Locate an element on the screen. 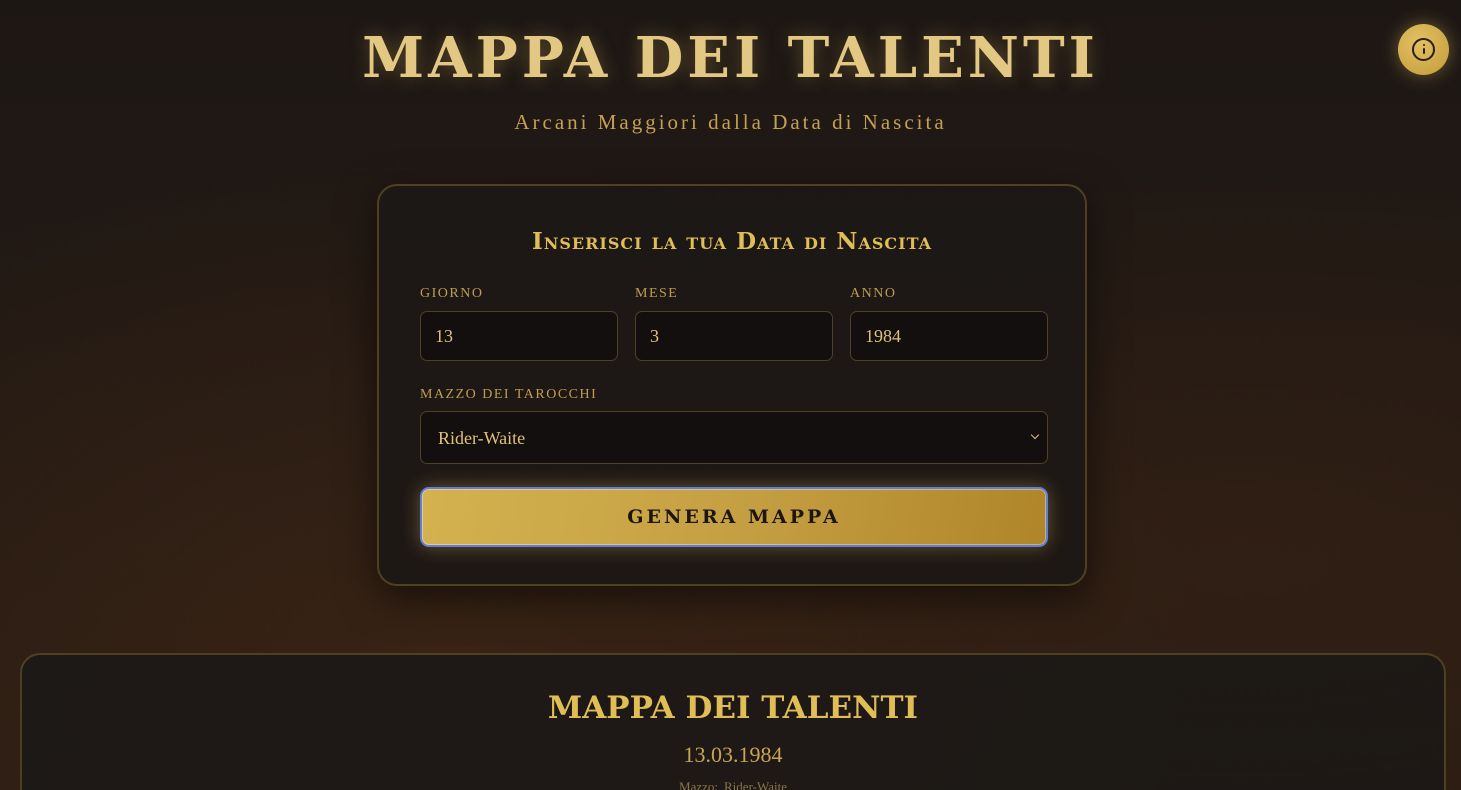 Image resolution: width=1461 pixels, height=790 pixels. result-deck-prefix: Mazzo: is located at coordinates (699, 784).